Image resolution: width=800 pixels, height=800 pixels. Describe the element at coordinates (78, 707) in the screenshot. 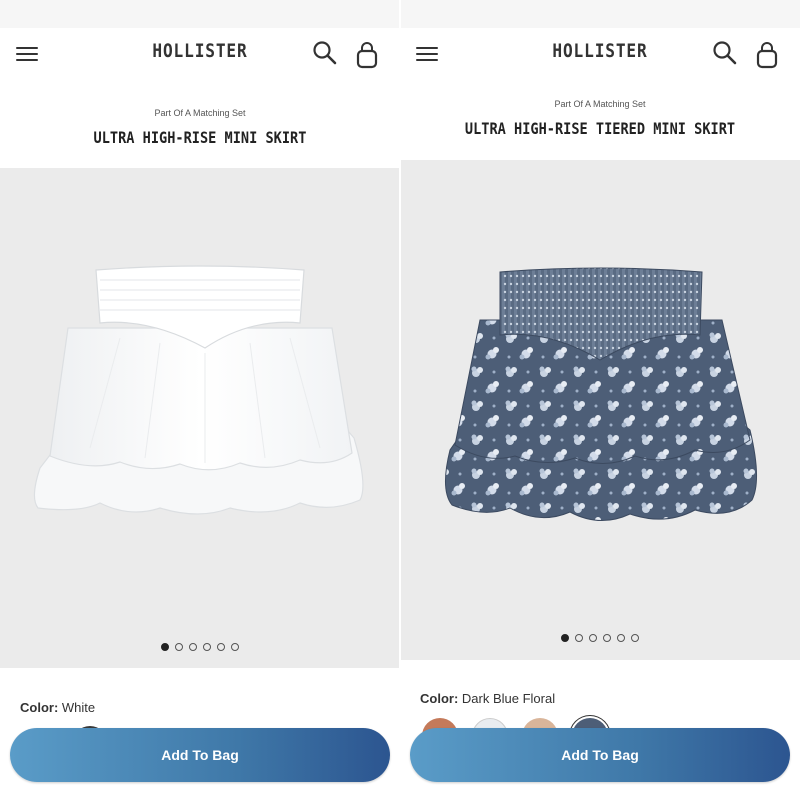

I see `color-value: White` at that location.